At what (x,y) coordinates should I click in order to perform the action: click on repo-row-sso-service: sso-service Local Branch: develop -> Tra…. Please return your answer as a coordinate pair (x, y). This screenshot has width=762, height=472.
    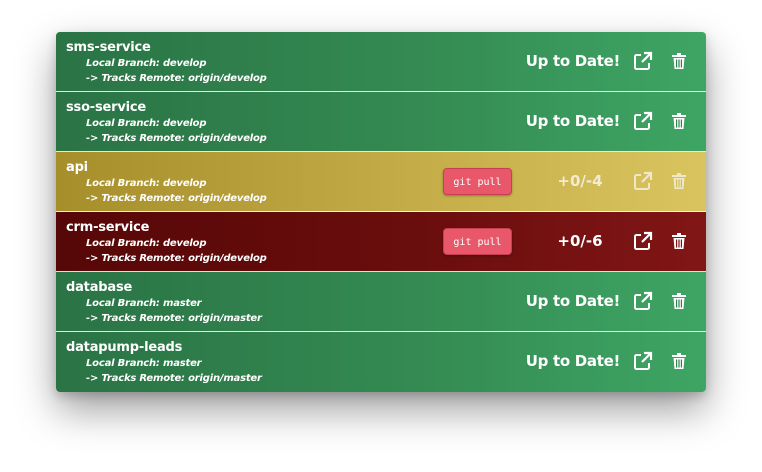
    Looking at the image, I should click on (381, 122).